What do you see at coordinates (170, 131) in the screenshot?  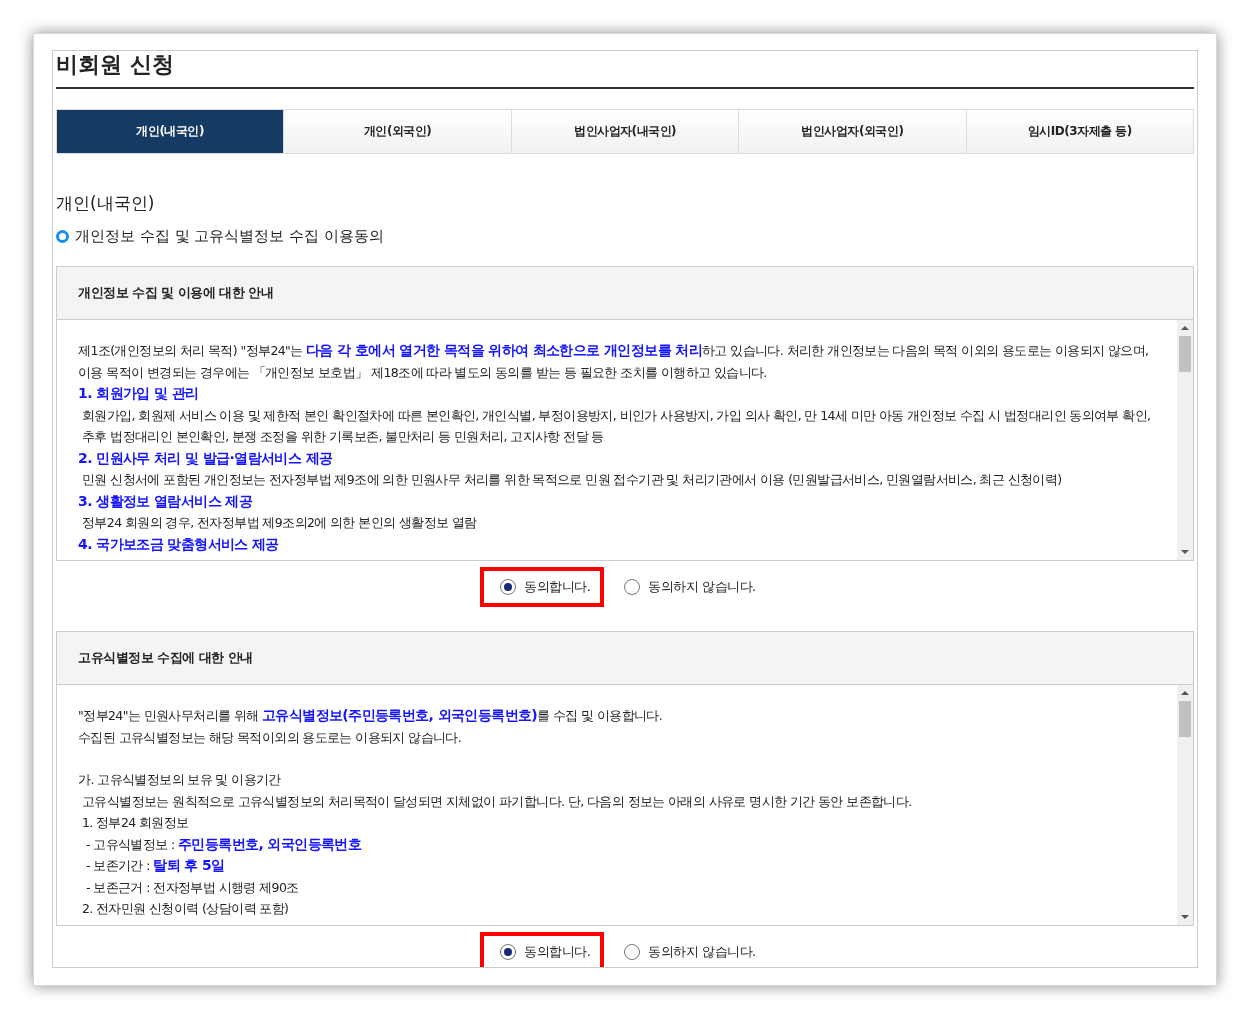 I see `tab: 개인(내국인)` at bounding box center [170, 131].